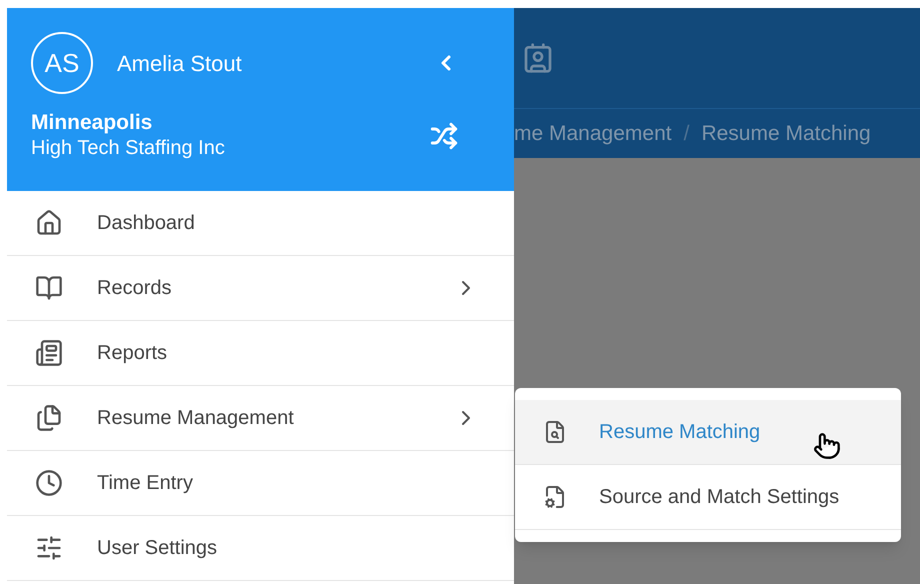 The image size is (920, 584). What do you see at coordinates (555, 432) in the screenshot?
I see `file-search-icon` at bounding box center [555, 432].